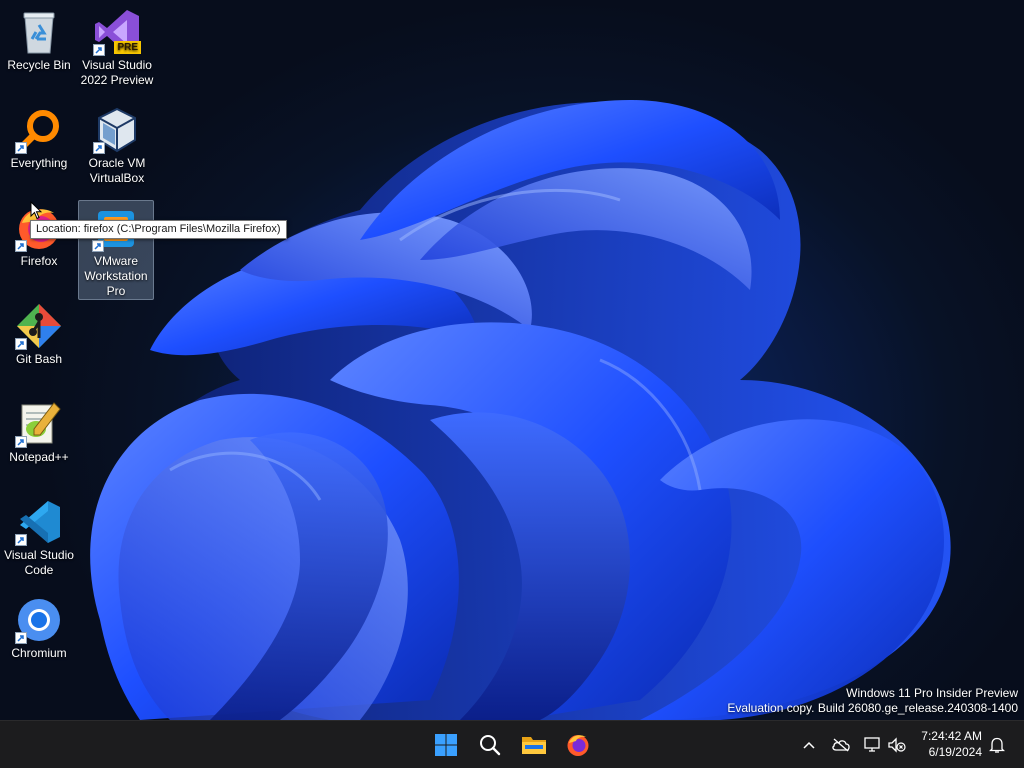 The width and height of the screenshot is (1024, 768). I want to click on desktop-icon-oracle-vm-virtualbox: Oracle VM VirtualBox, so click(117, 144).